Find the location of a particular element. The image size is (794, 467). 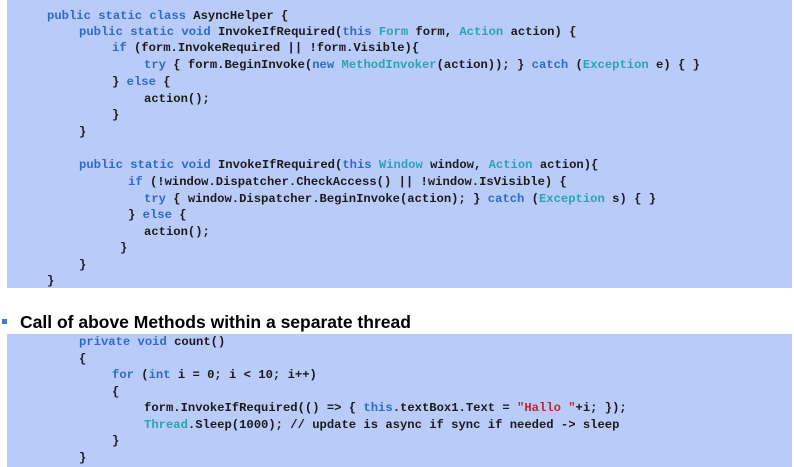

code-token: int is located at coordinates (163, 375).